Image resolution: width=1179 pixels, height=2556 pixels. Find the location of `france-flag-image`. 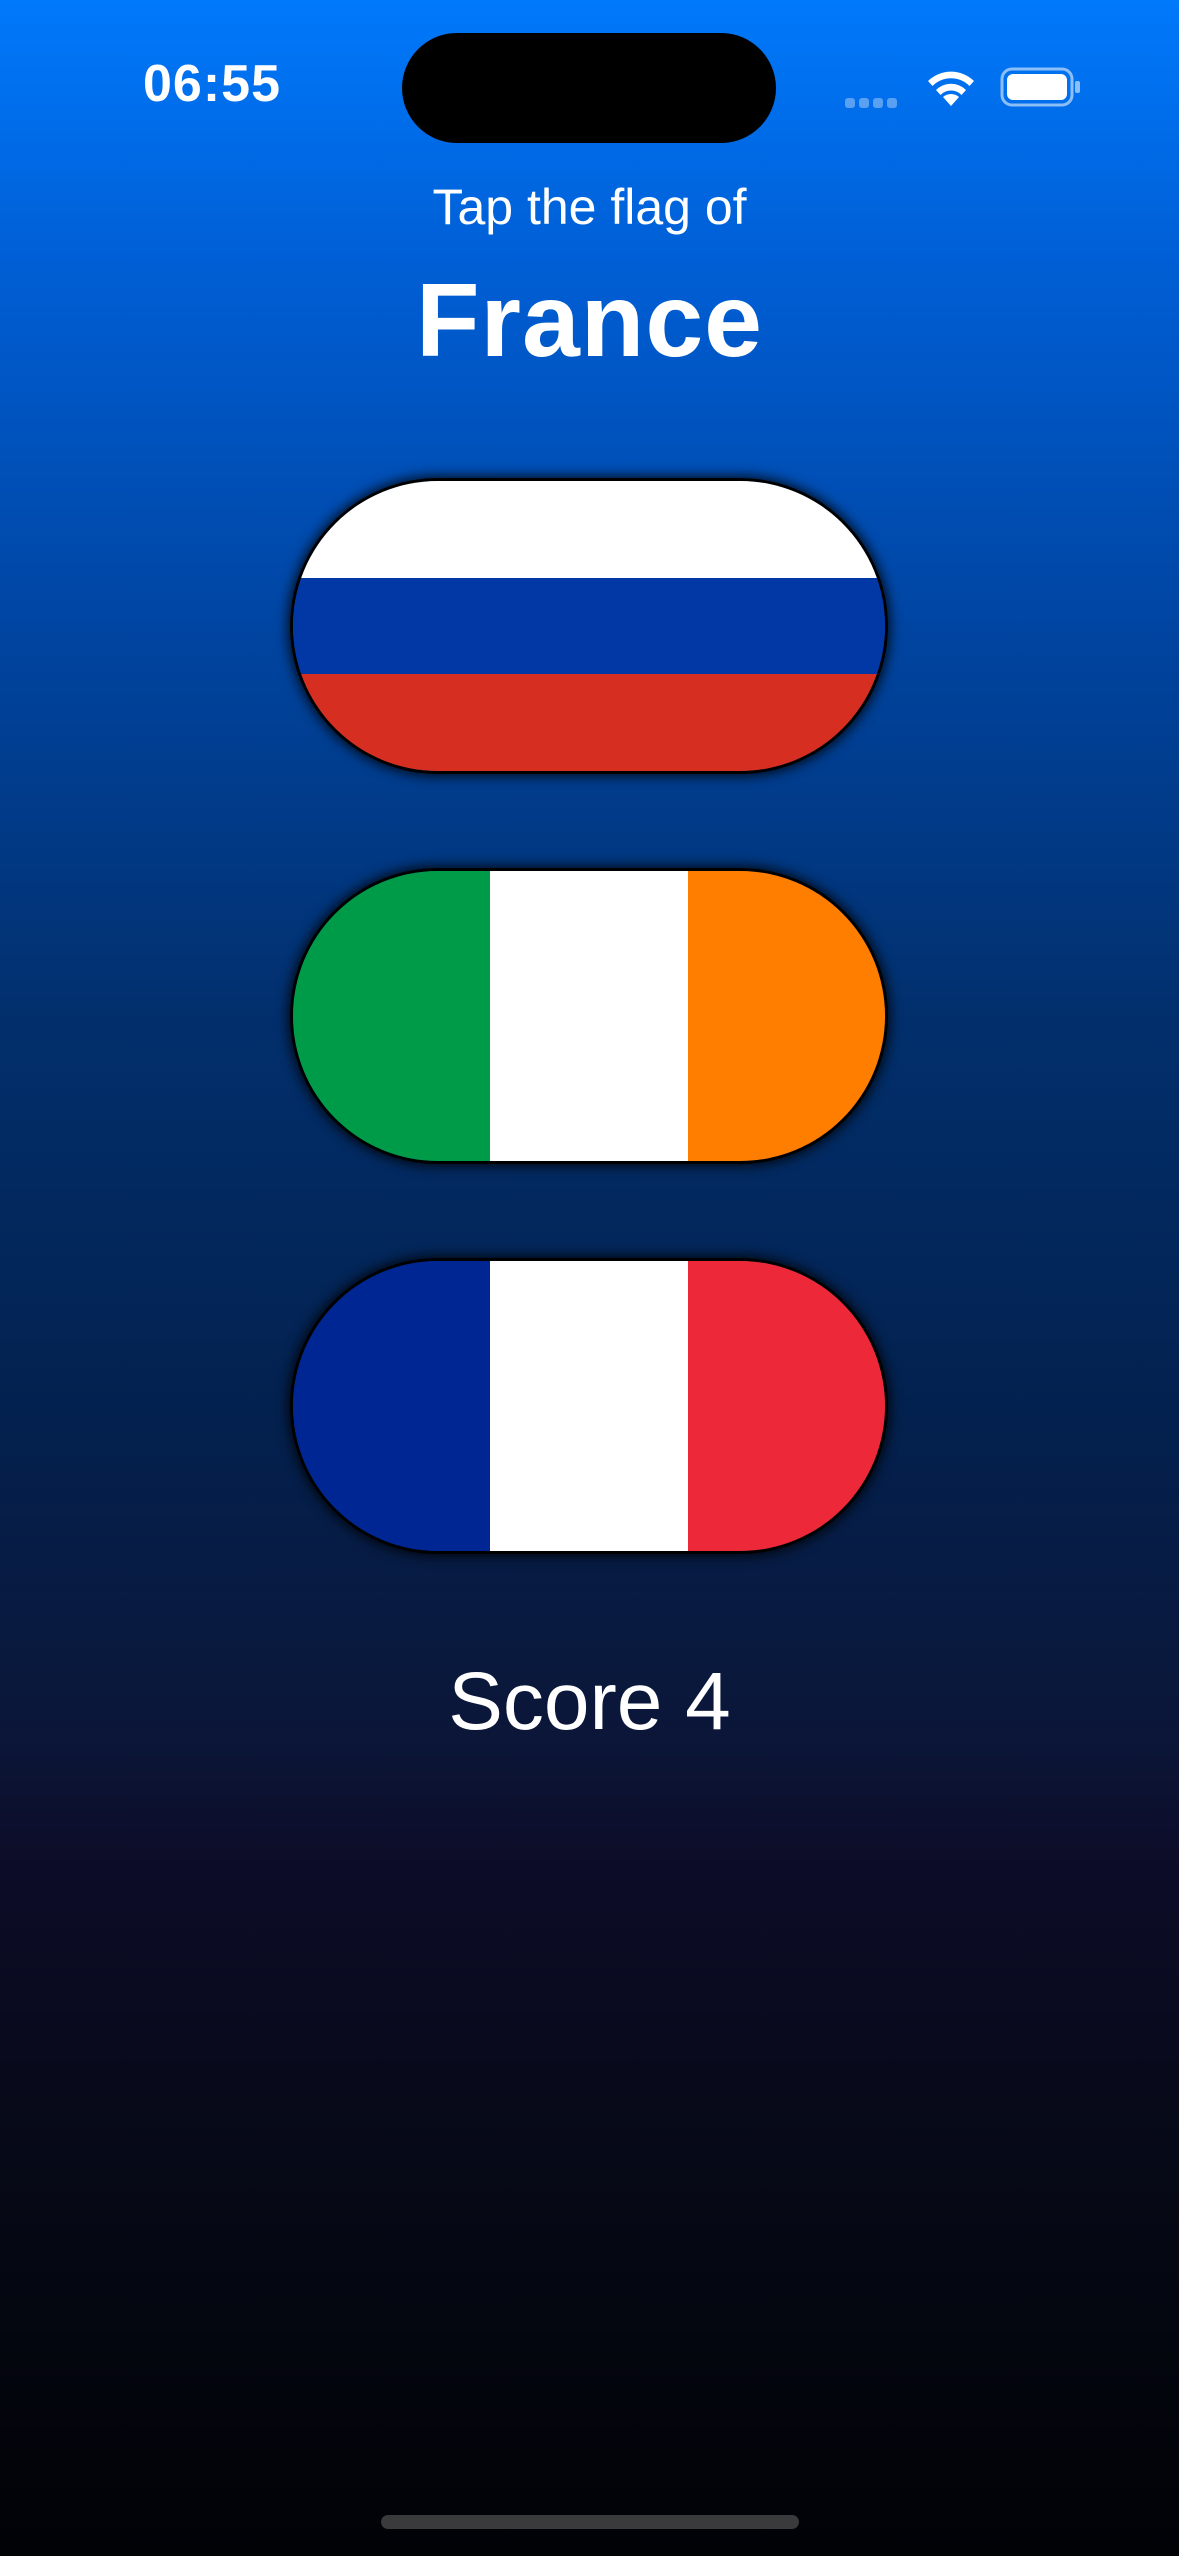

france-flag-image is located at coordinates (589, 1406).